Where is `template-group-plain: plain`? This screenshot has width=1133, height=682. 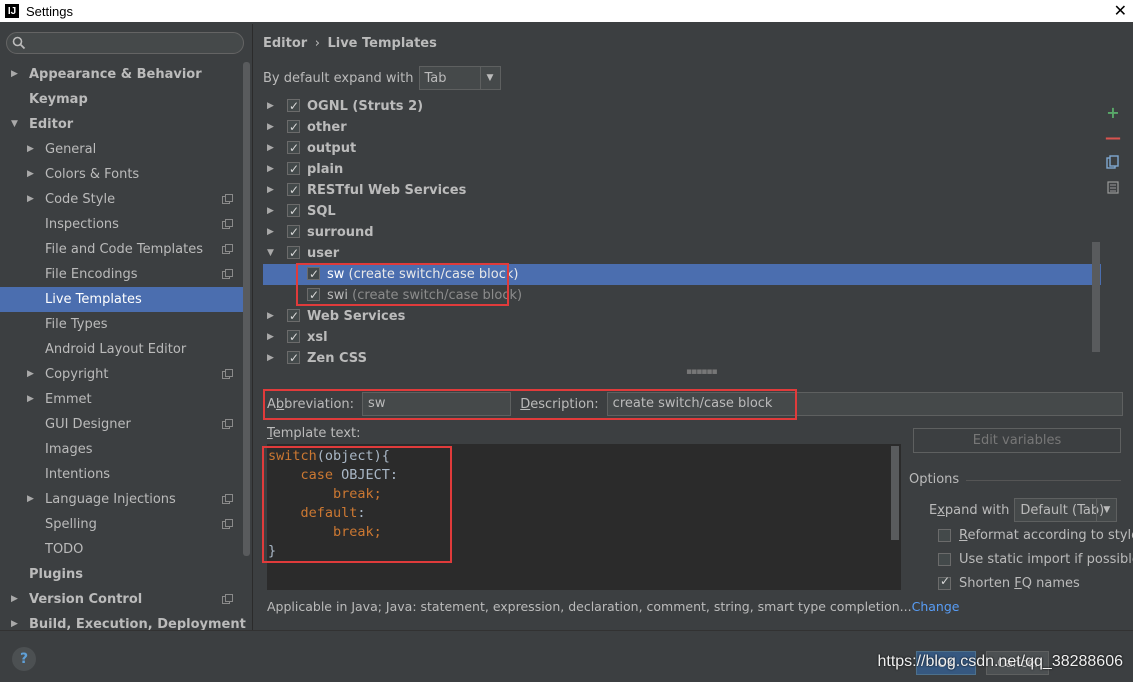
template-group-plain: plain is located at coordinates (682, 169).